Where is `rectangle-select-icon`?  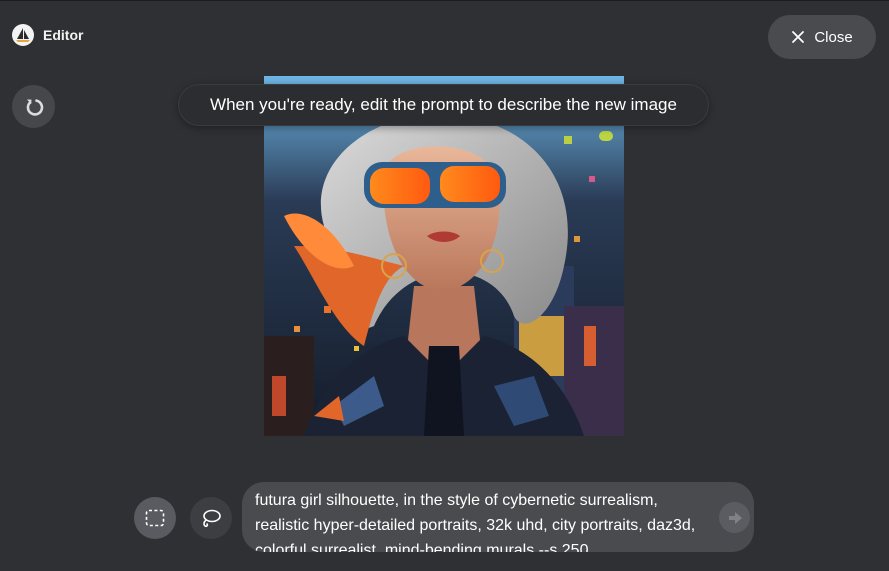 rectangle-select-icon is located at coordinates (155, 518).